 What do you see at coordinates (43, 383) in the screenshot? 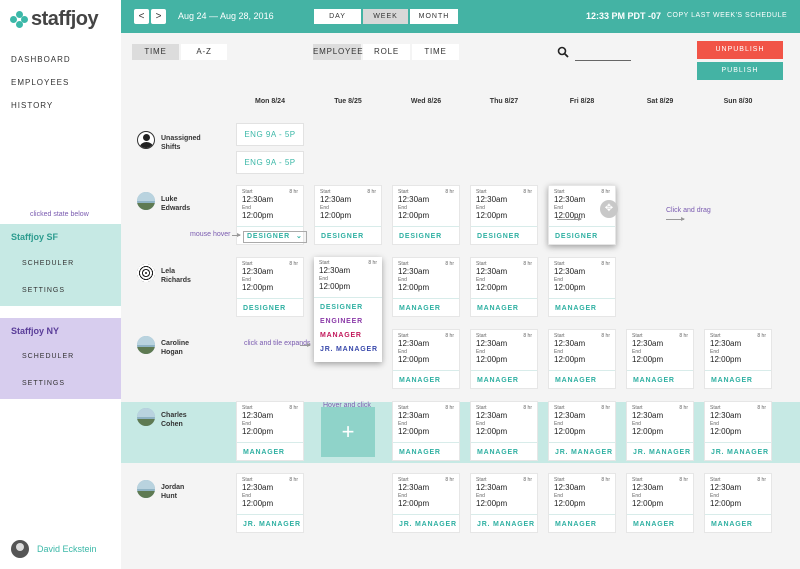
I see `org-ny-settings-link: SETTINGS` at bounding box center [43, 383].